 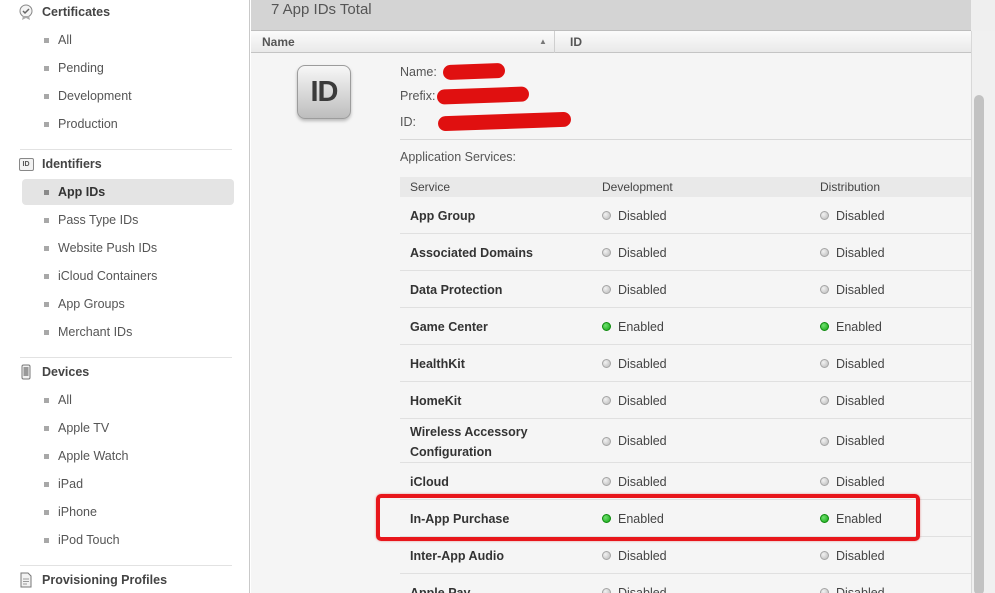 What do you see at coordinates (128, 276) in the screenshot?
I see `sidebar-item-icloud-containers: iCloud Containers` at bounding box center [128, 276].